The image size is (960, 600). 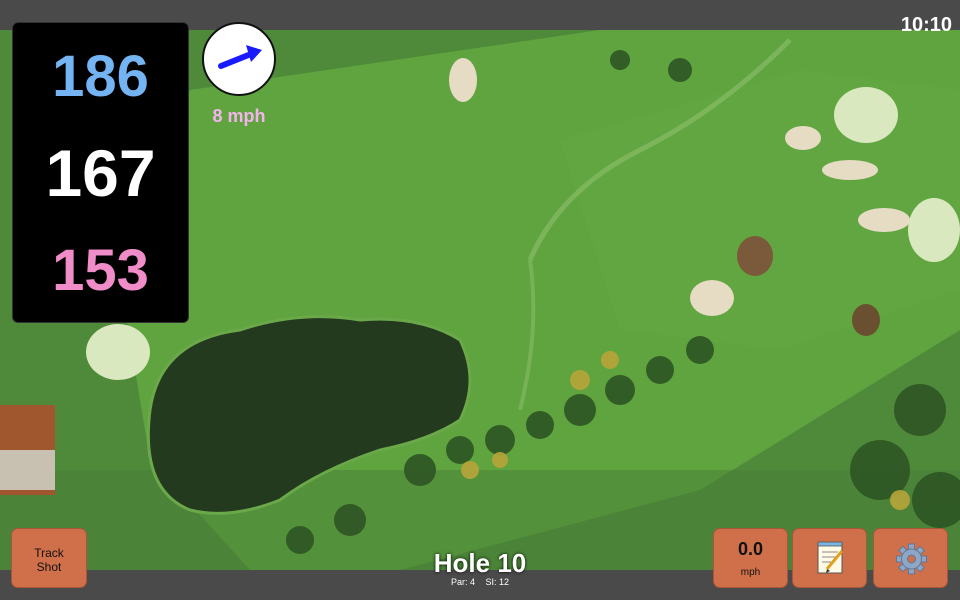 What do you see at coordinates (49, 567) in the screenshot?
I see `track-shot-label-line2: Shot` at bounding box center [49, 567].